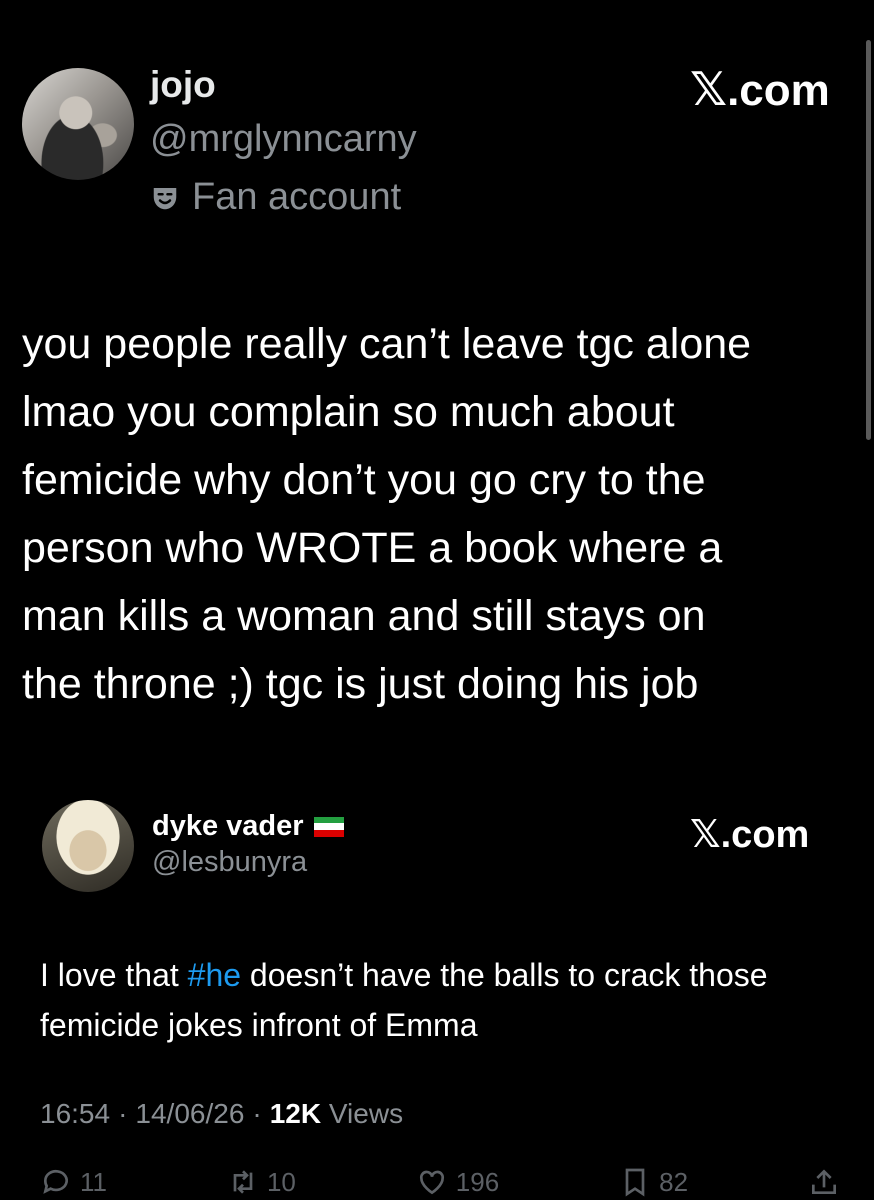 The image size is (874, 1200). I want to click on theater-mask-icon, so click(165, 198).